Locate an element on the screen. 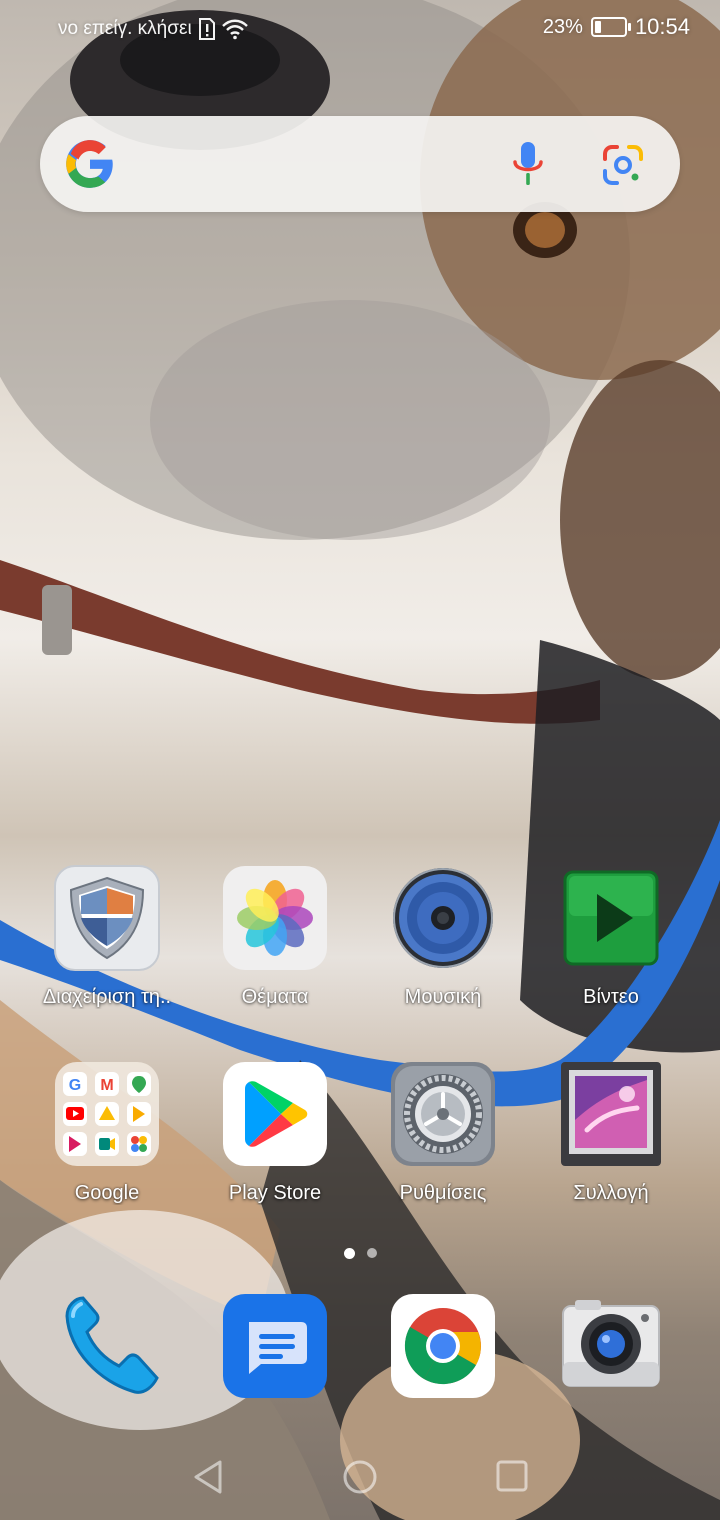 The height and width of the screenshot is (1520, 720). microphone-icon is located at coordinates (528, 164).